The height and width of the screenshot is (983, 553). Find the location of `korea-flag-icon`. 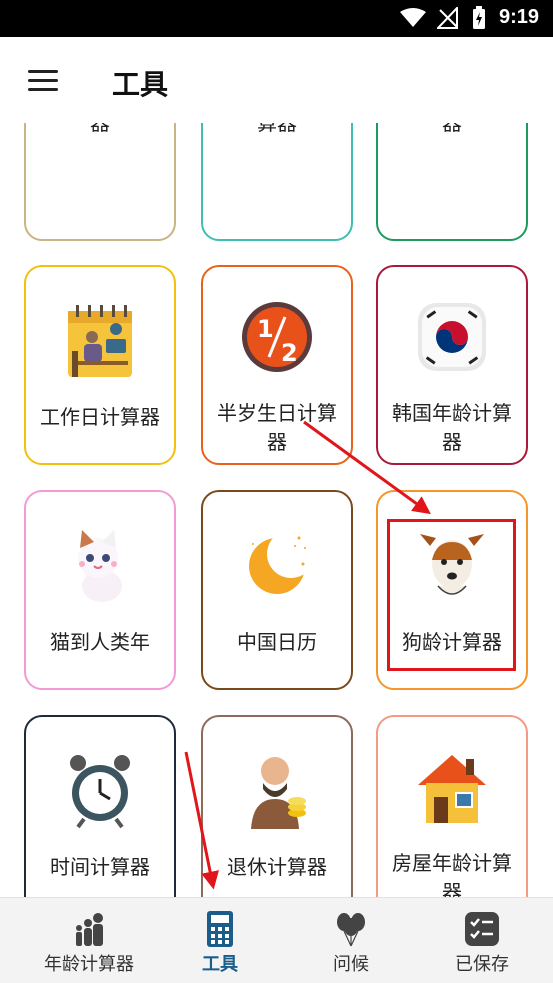

korea-flag-icon is located at coordinates (452, 340).